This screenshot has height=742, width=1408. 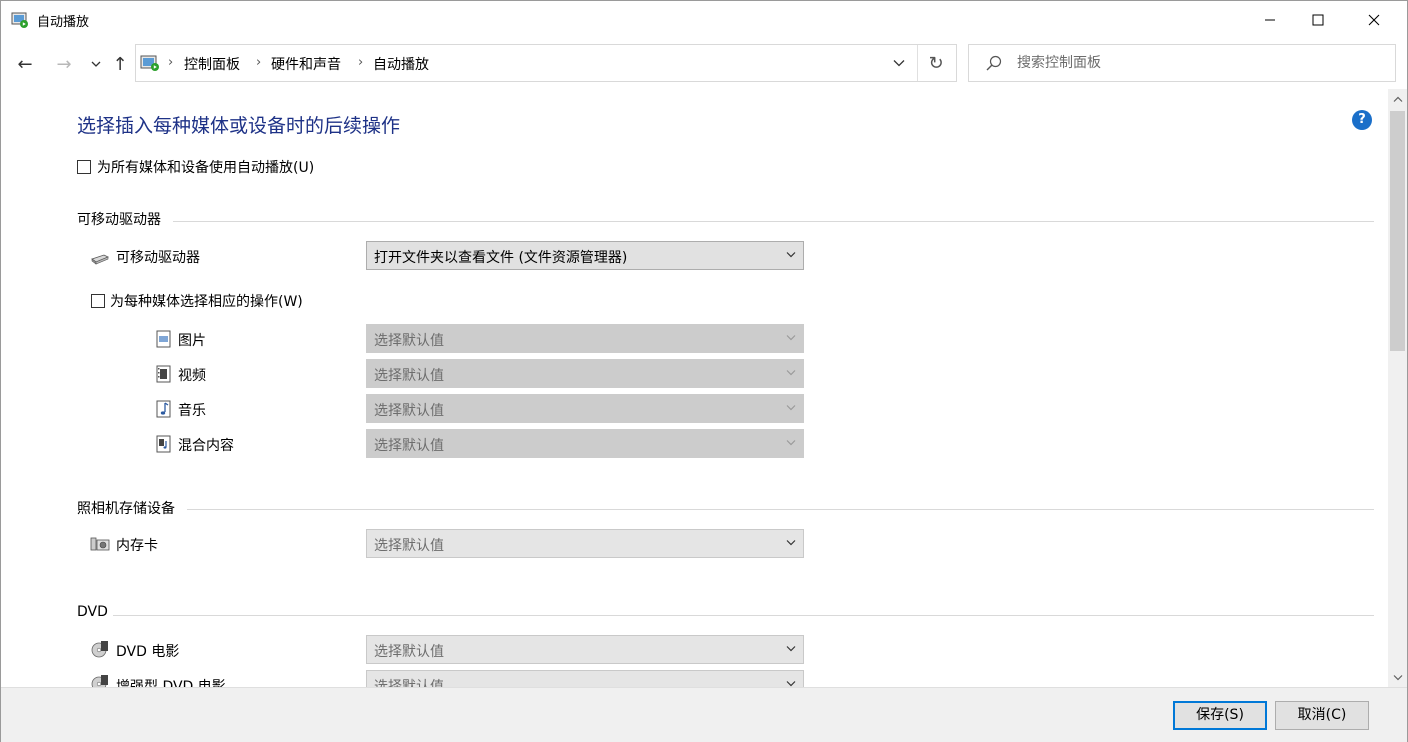 What do you see at coordinates (585, 649) in the screenshot?
I see `dvd-movie-action-select: 选择默认值` at bounding box center [585, 649].